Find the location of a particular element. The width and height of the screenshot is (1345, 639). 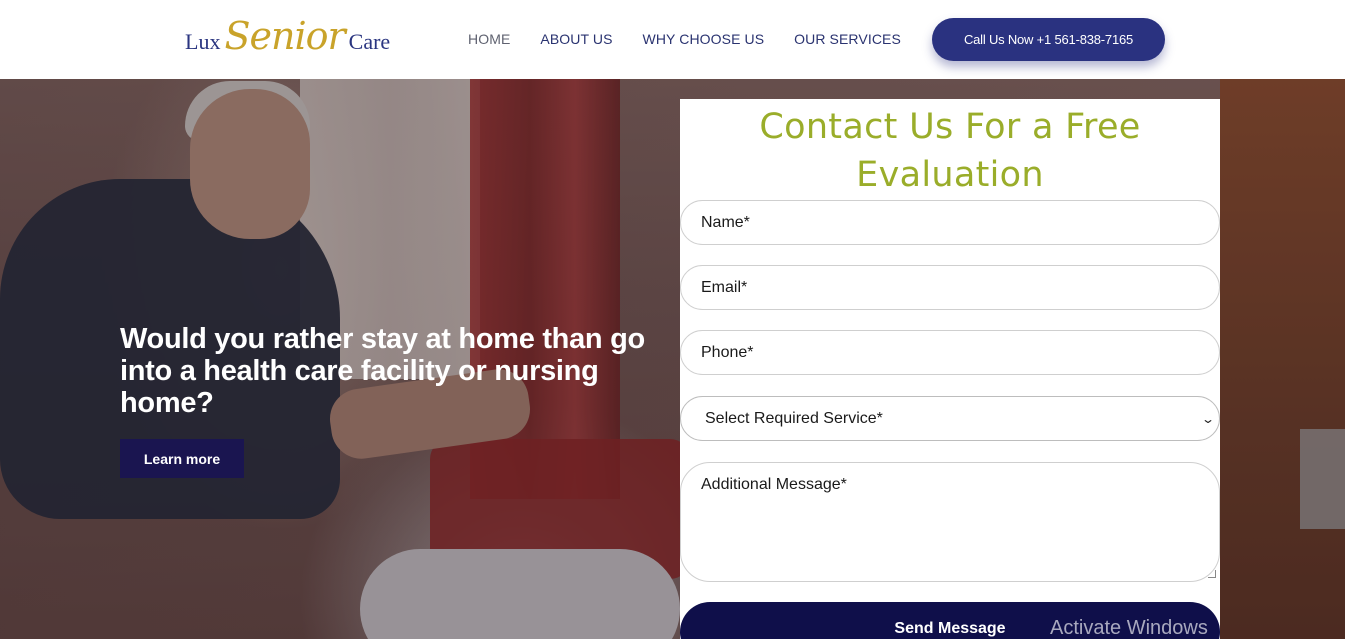

activate-windows-watermark: Activate Windows is located at coordinates (1129, 628).